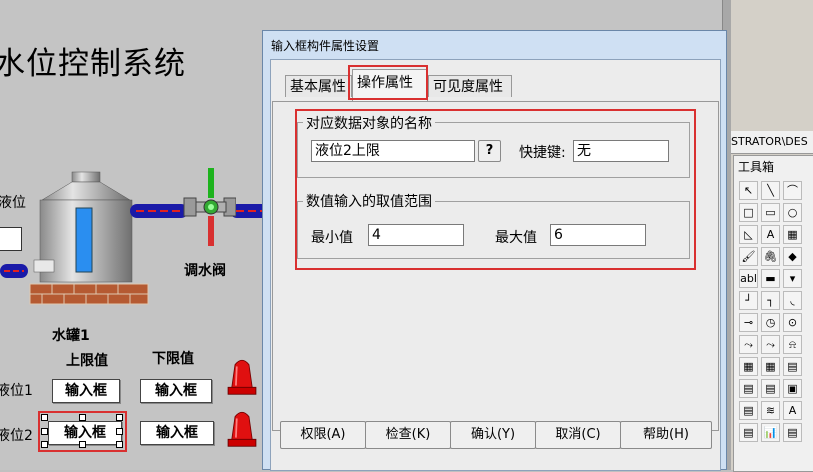 The height and width of the screenshot is (472, 813). I want to click on confirm-button: 确认(Y), so click(493, 435).